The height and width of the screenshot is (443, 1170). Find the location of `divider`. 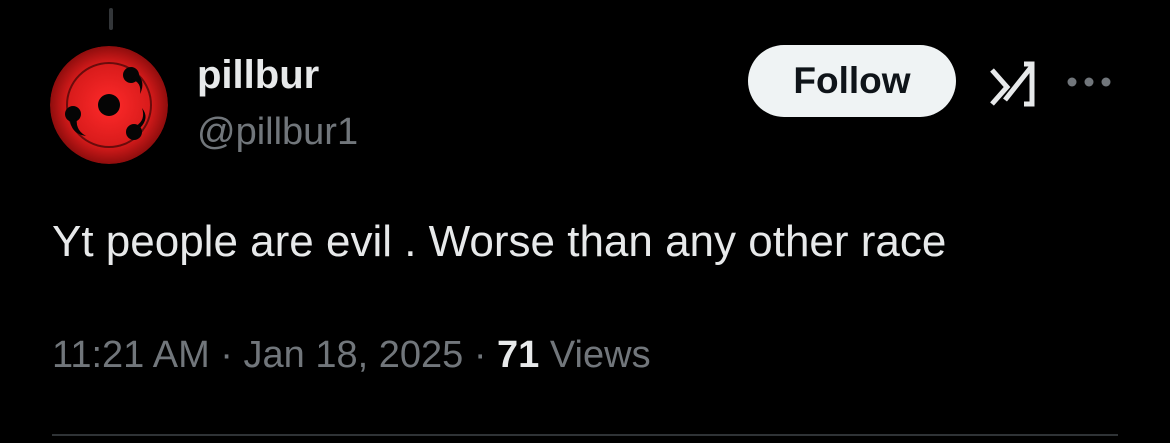

divider is located at coordinates (585, 435).